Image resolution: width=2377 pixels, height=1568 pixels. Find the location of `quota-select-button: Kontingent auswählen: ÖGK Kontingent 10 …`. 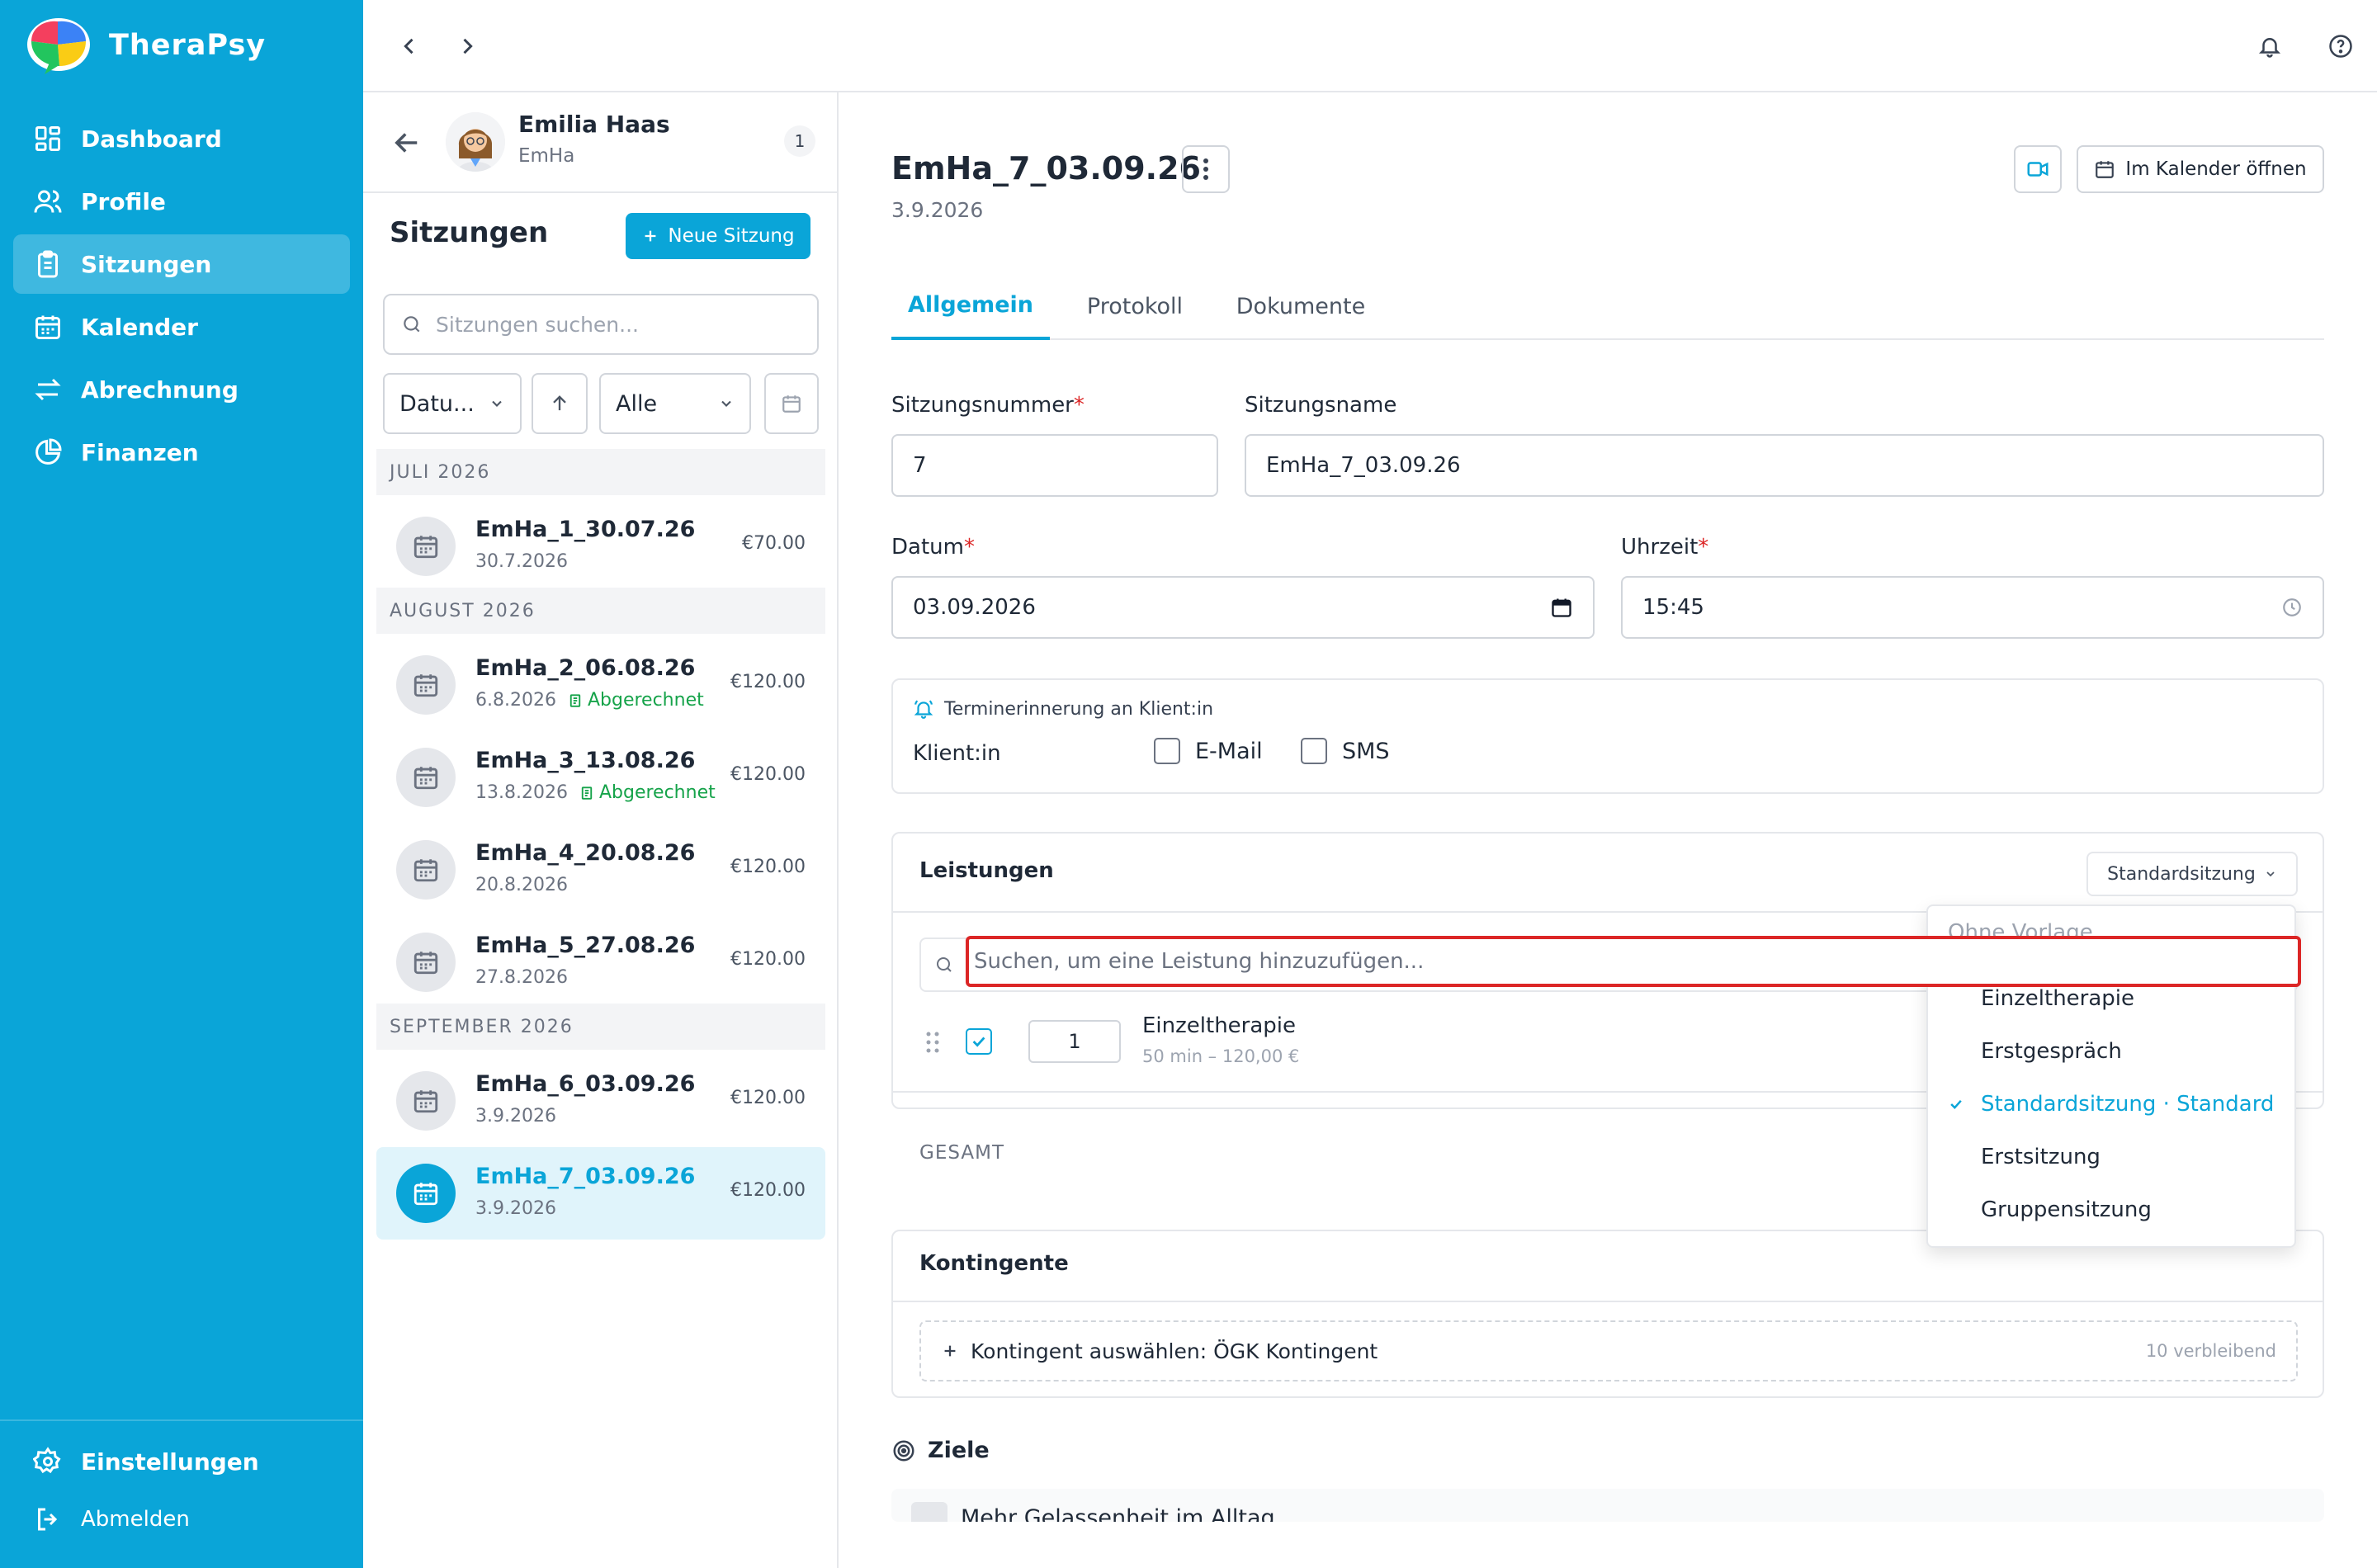

quota-select-button: Kontingent auswählen: ÖGK Kontingent 10 … is located at coordinates (1608, 1350).